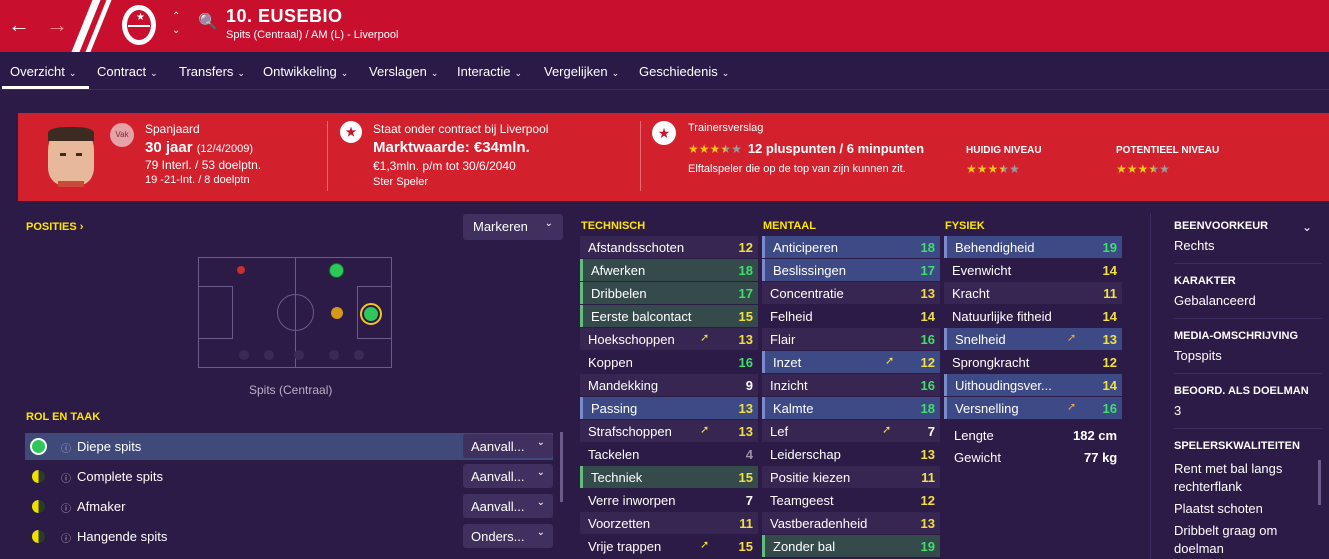 The image size is (1329, 559). Describe the element at coordinates (403, 71) in the screenshot. I see `menu-verslagen: Verslagen ⌄` at that location.